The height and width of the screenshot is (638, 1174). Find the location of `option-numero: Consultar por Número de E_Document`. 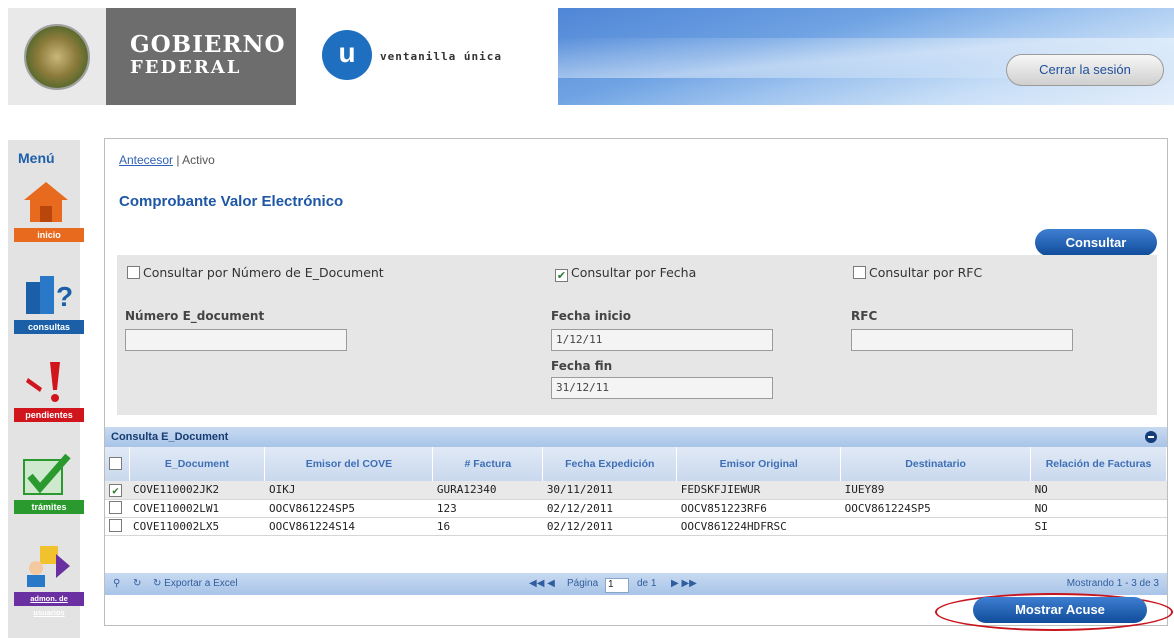

option-numero: Consultar por Número de E_Document is located at coordinates (255, 272).